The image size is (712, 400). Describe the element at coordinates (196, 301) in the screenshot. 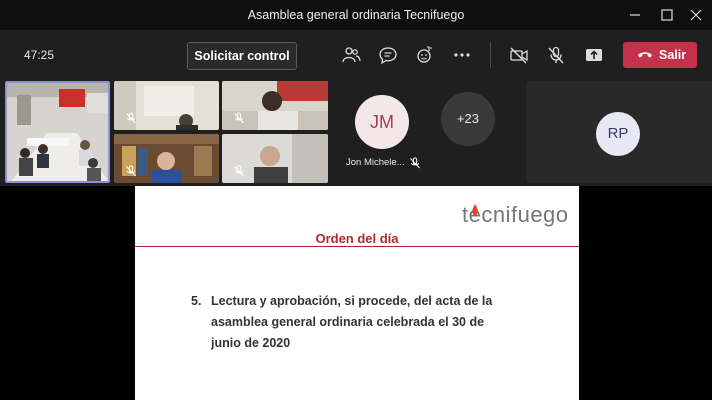

I see `agenda-item-number: 5.` at that location.